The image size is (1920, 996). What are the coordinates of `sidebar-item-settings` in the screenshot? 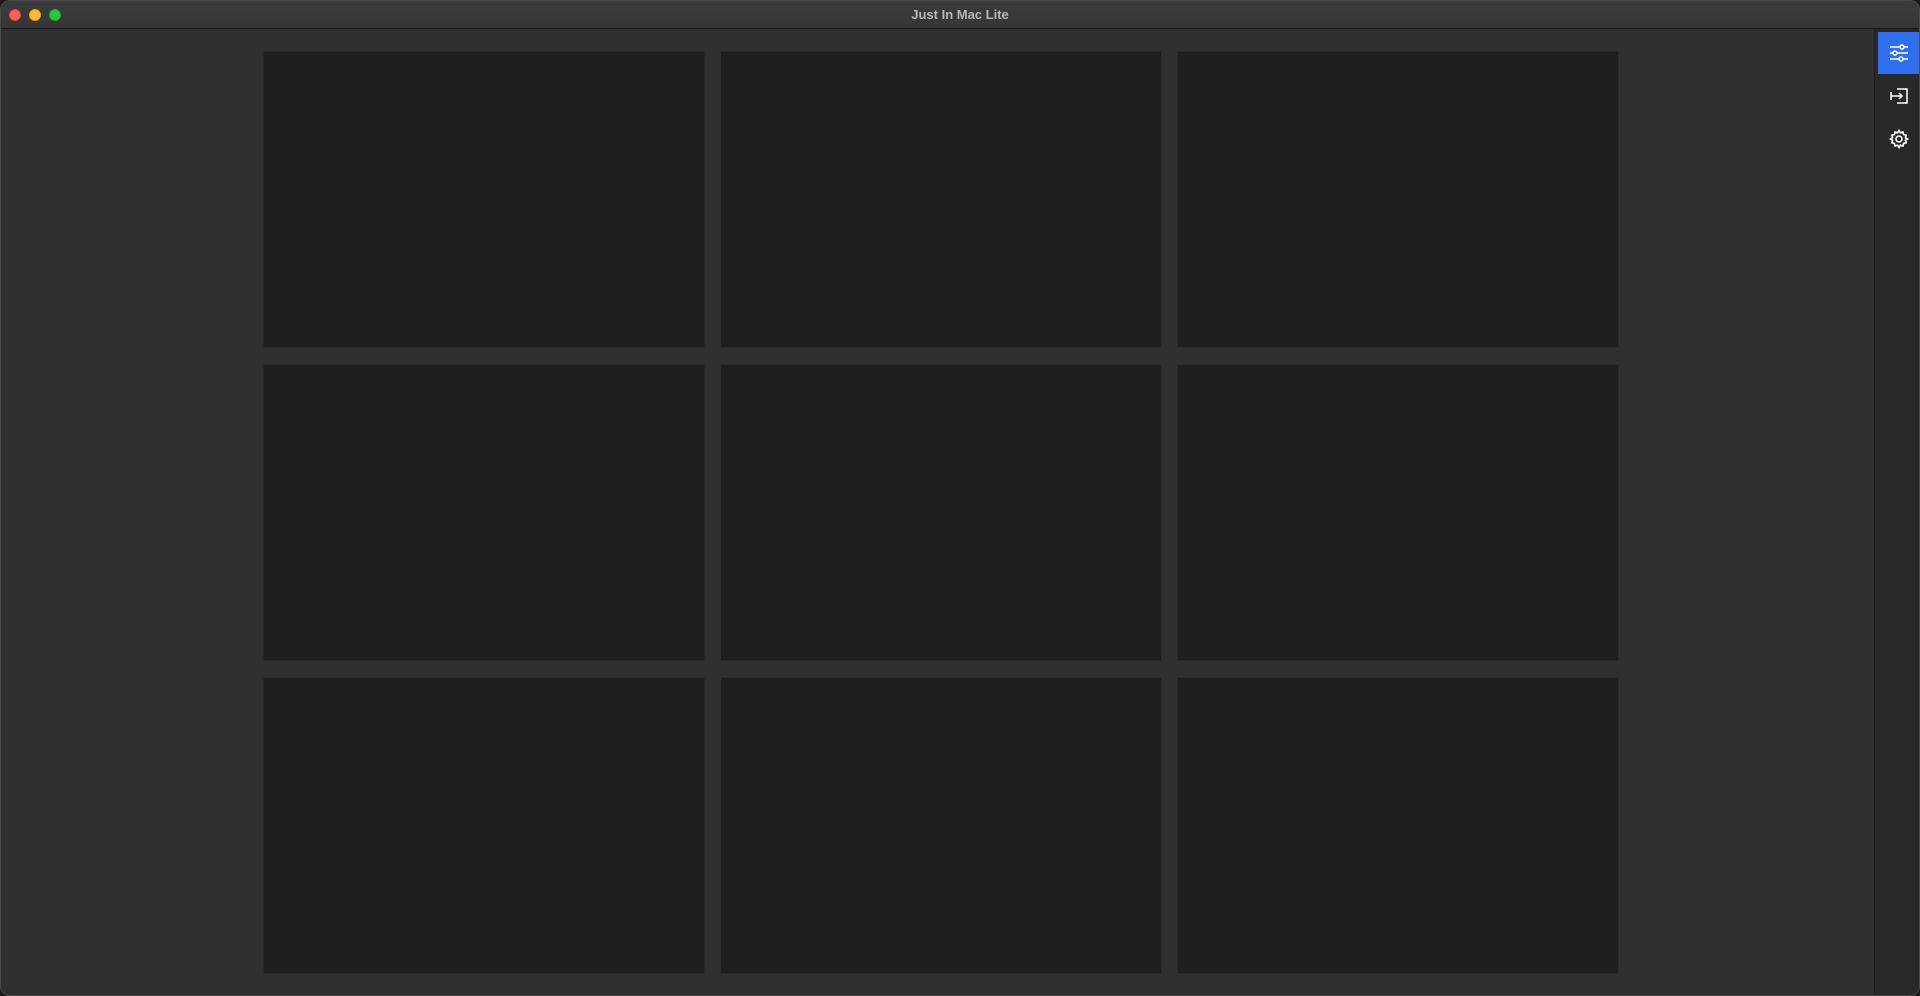 It's located at (1898, 139).